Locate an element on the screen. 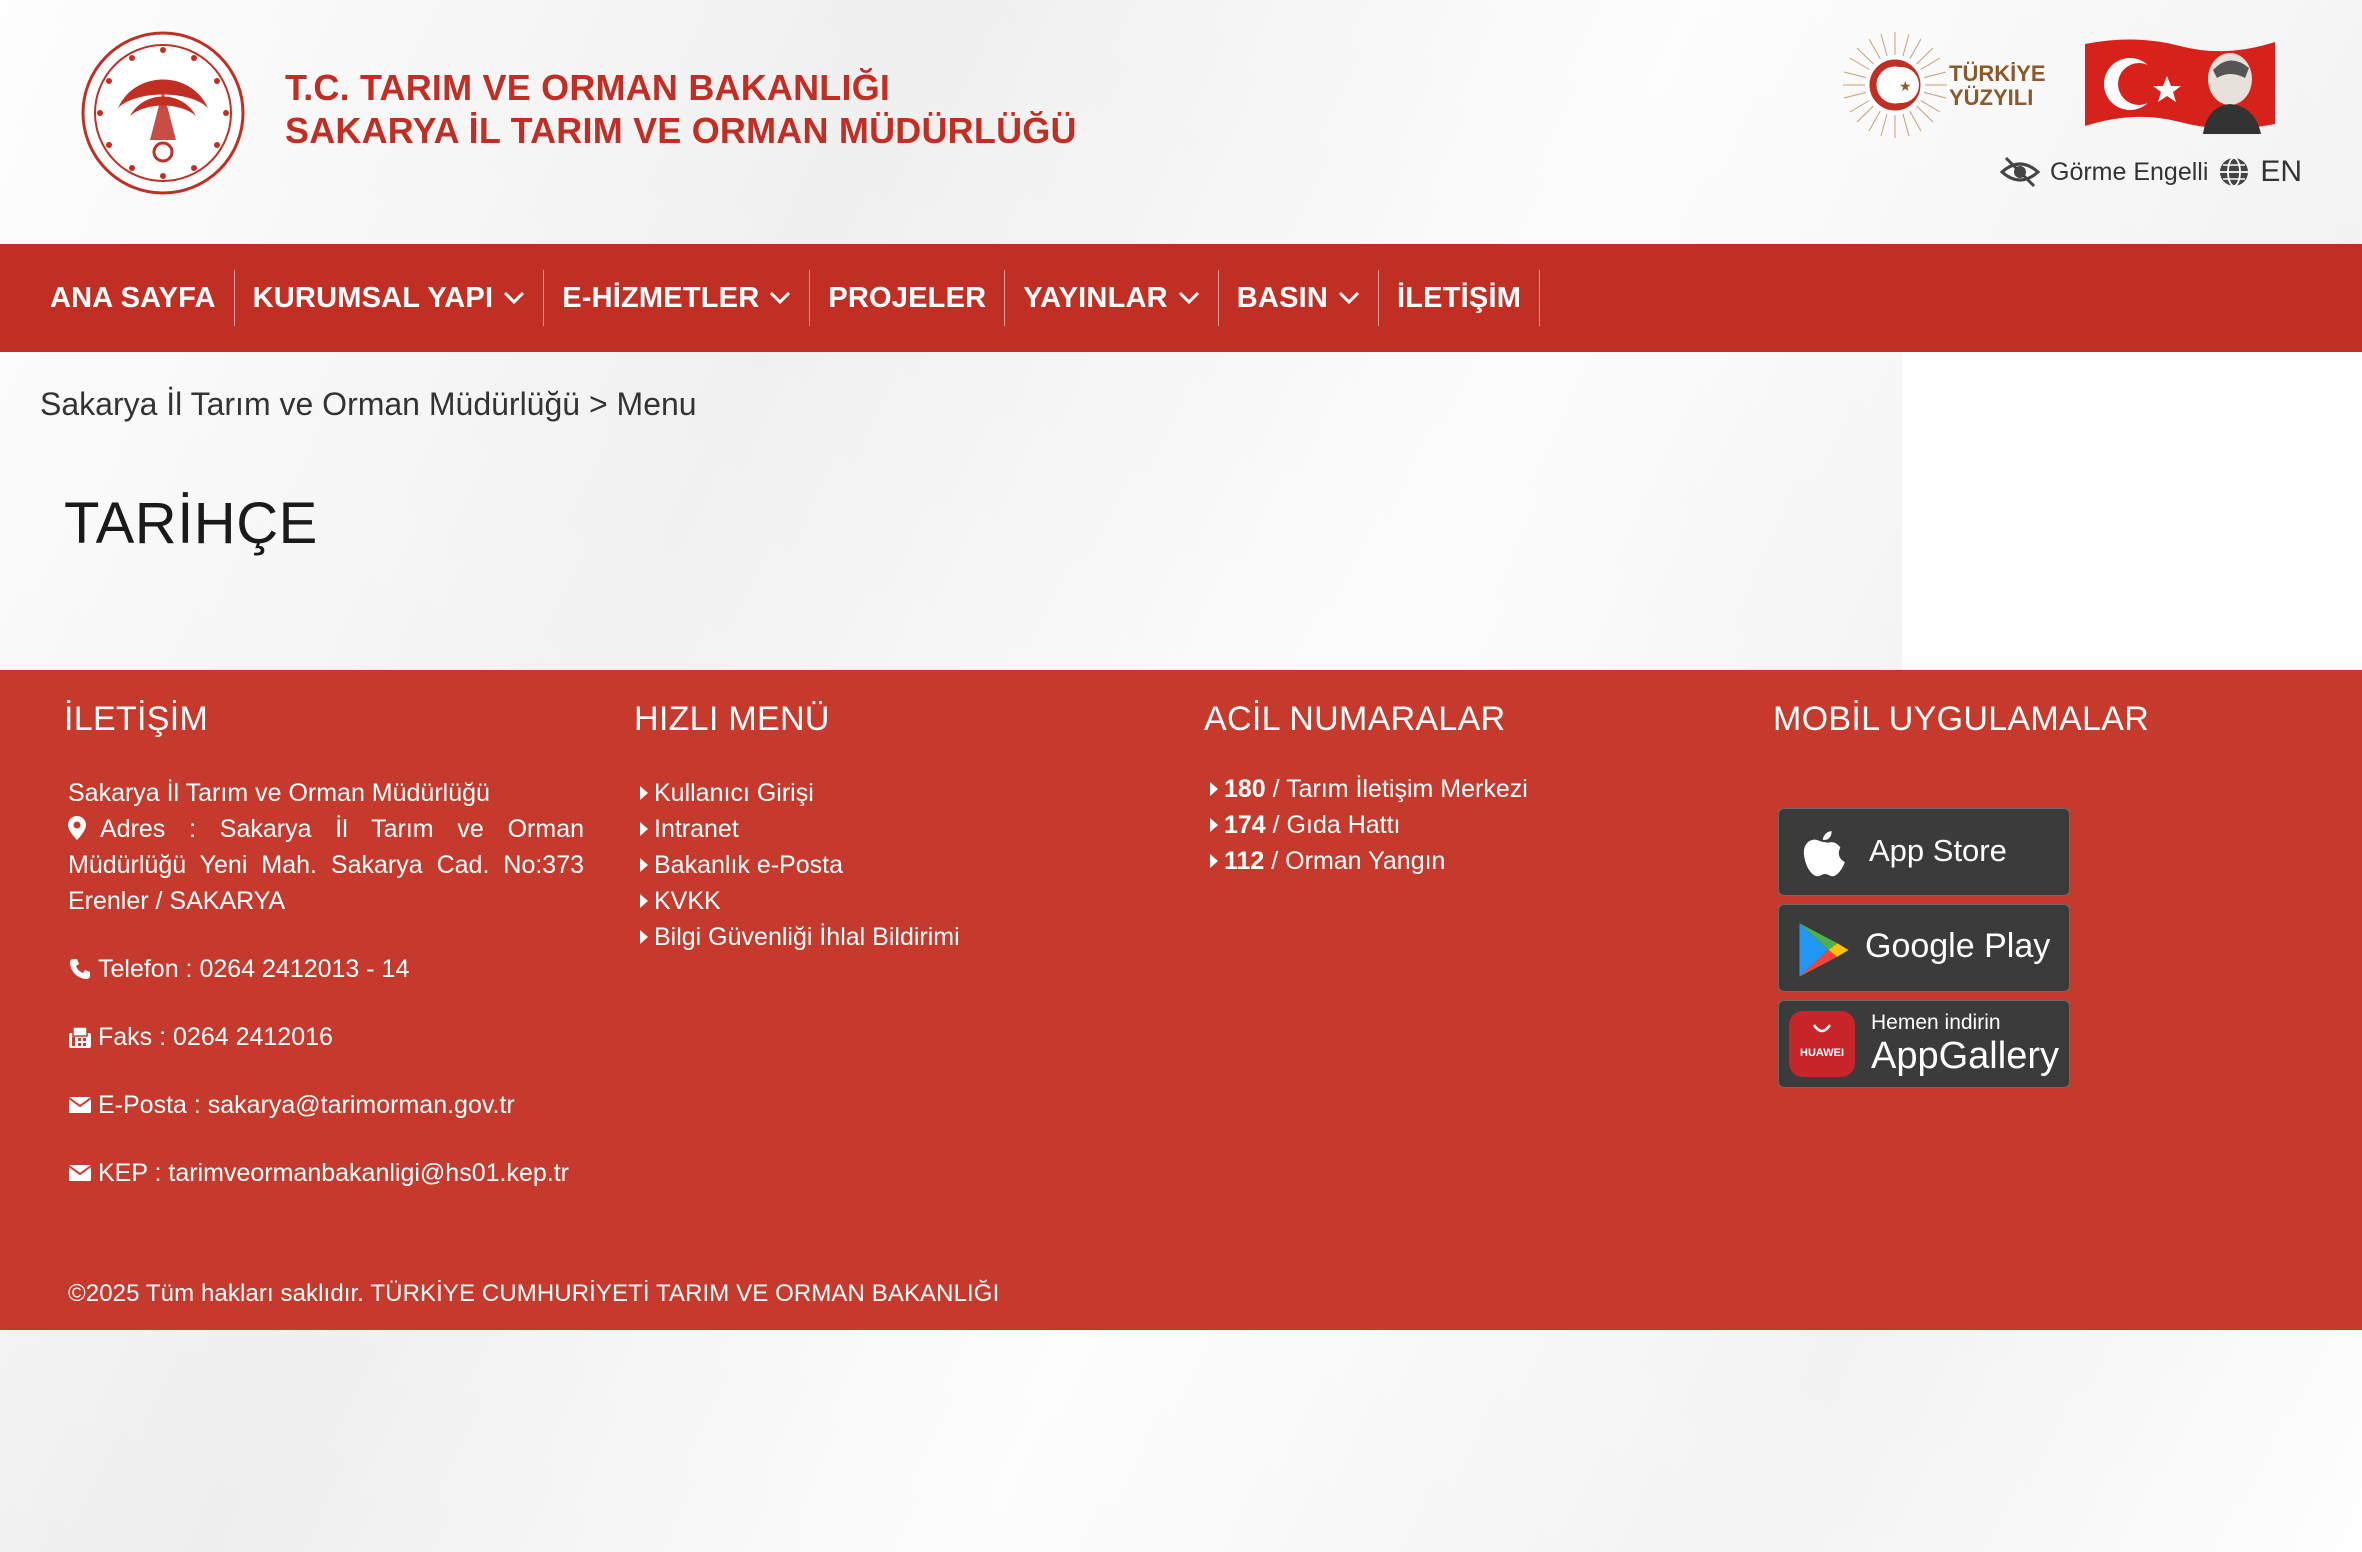  app-store-label: App Store is located at coordinates (1938, 850).